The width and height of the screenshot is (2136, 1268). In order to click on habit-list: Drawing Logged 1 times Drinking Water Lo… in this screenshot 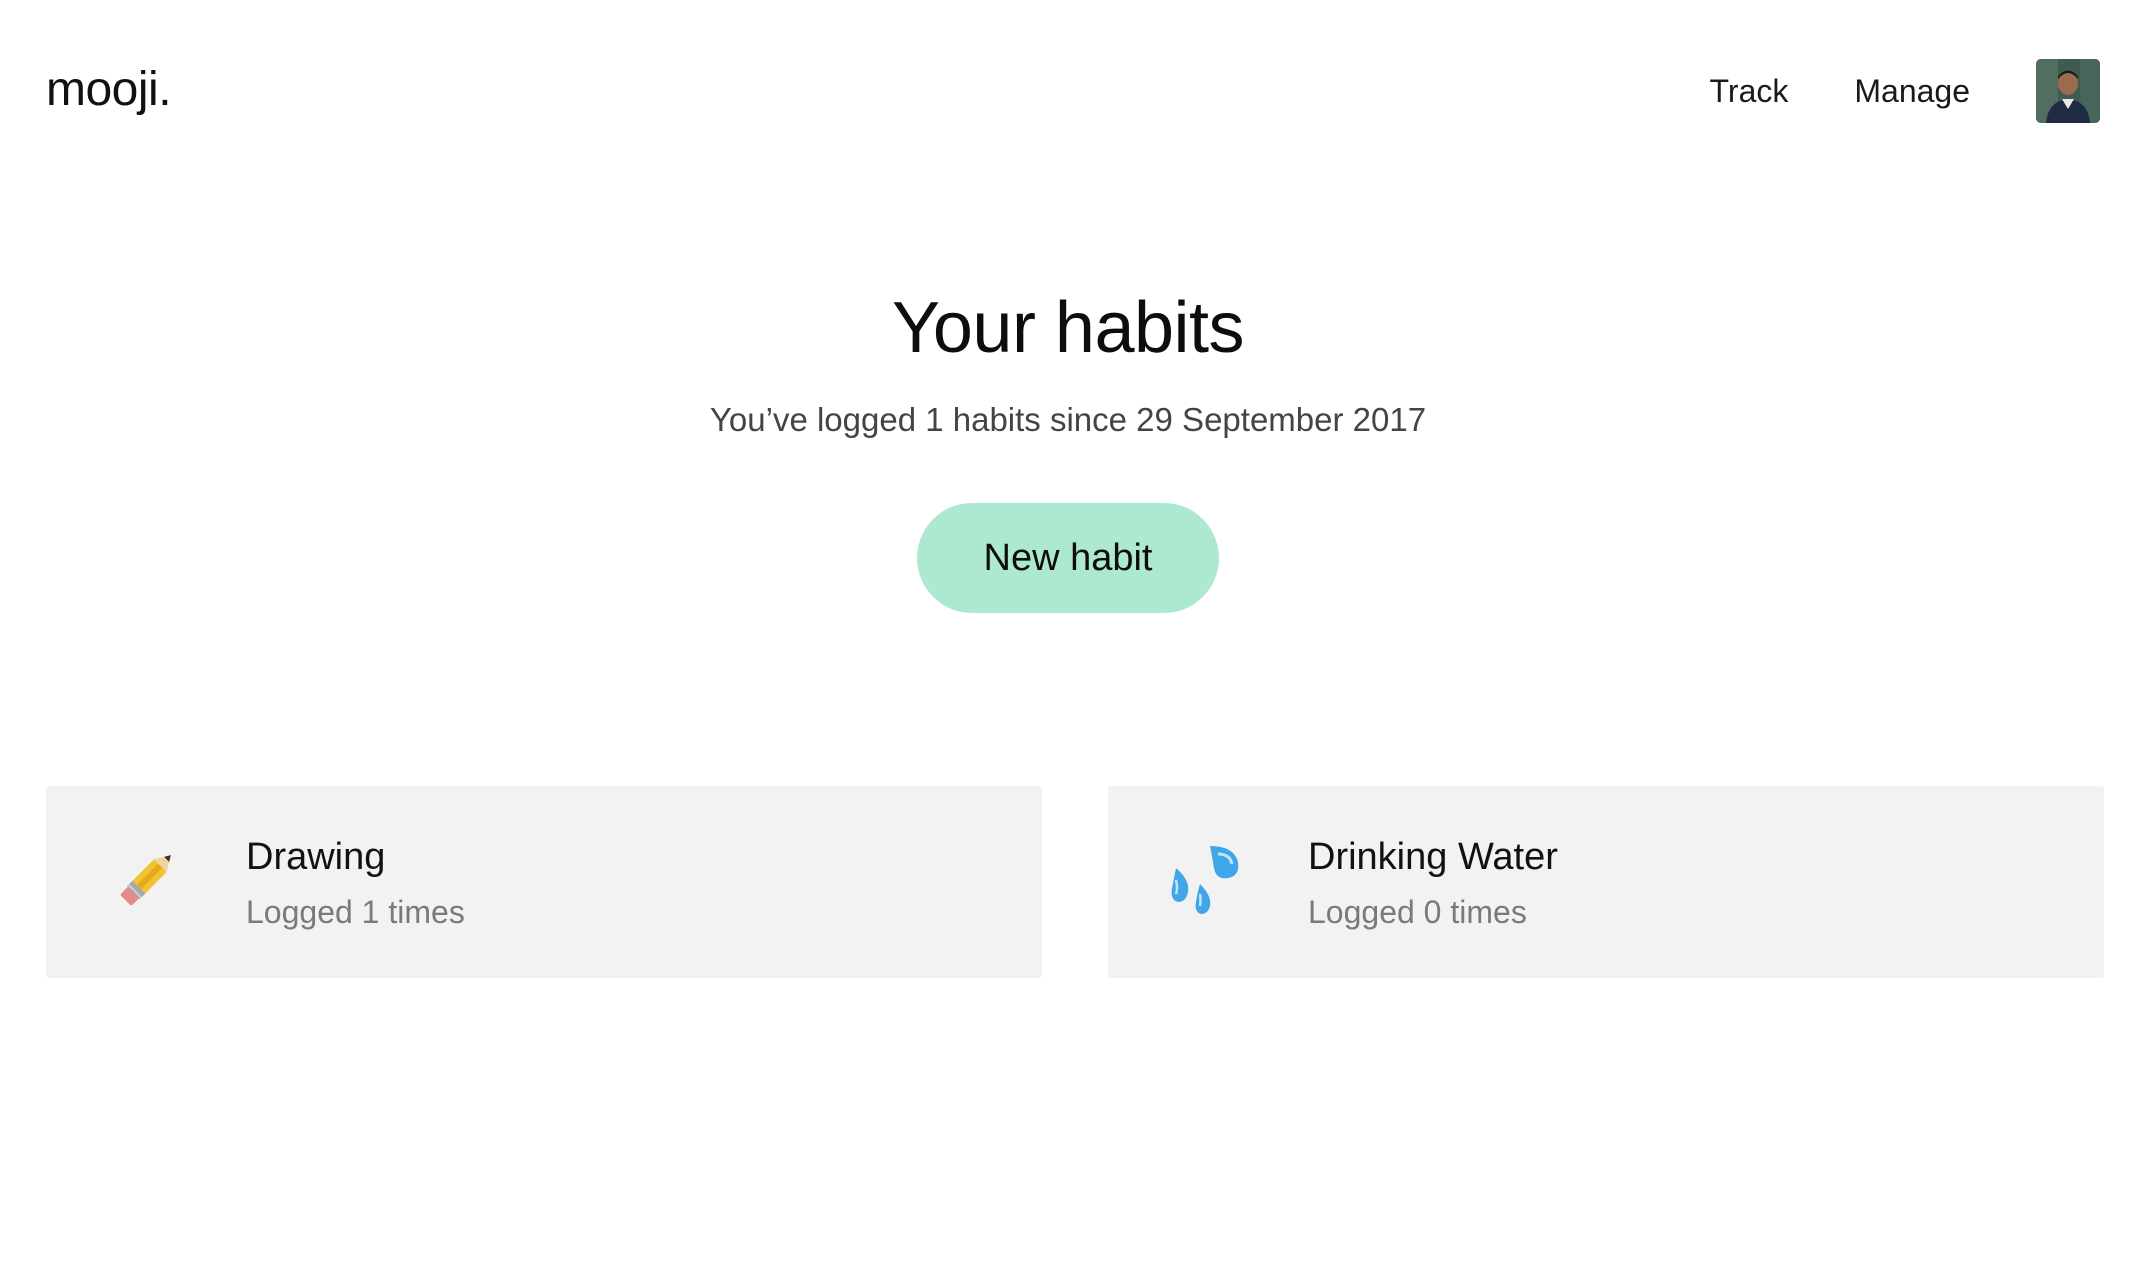, I will do `click(1075, 882)`.